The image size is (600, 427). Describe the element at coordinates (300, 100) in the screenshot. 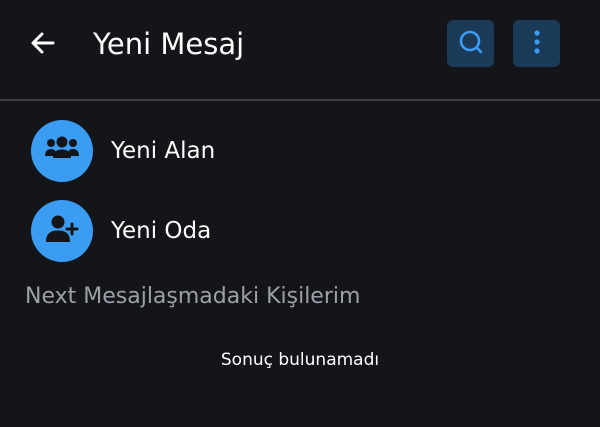

I see `header-divider` at that location.